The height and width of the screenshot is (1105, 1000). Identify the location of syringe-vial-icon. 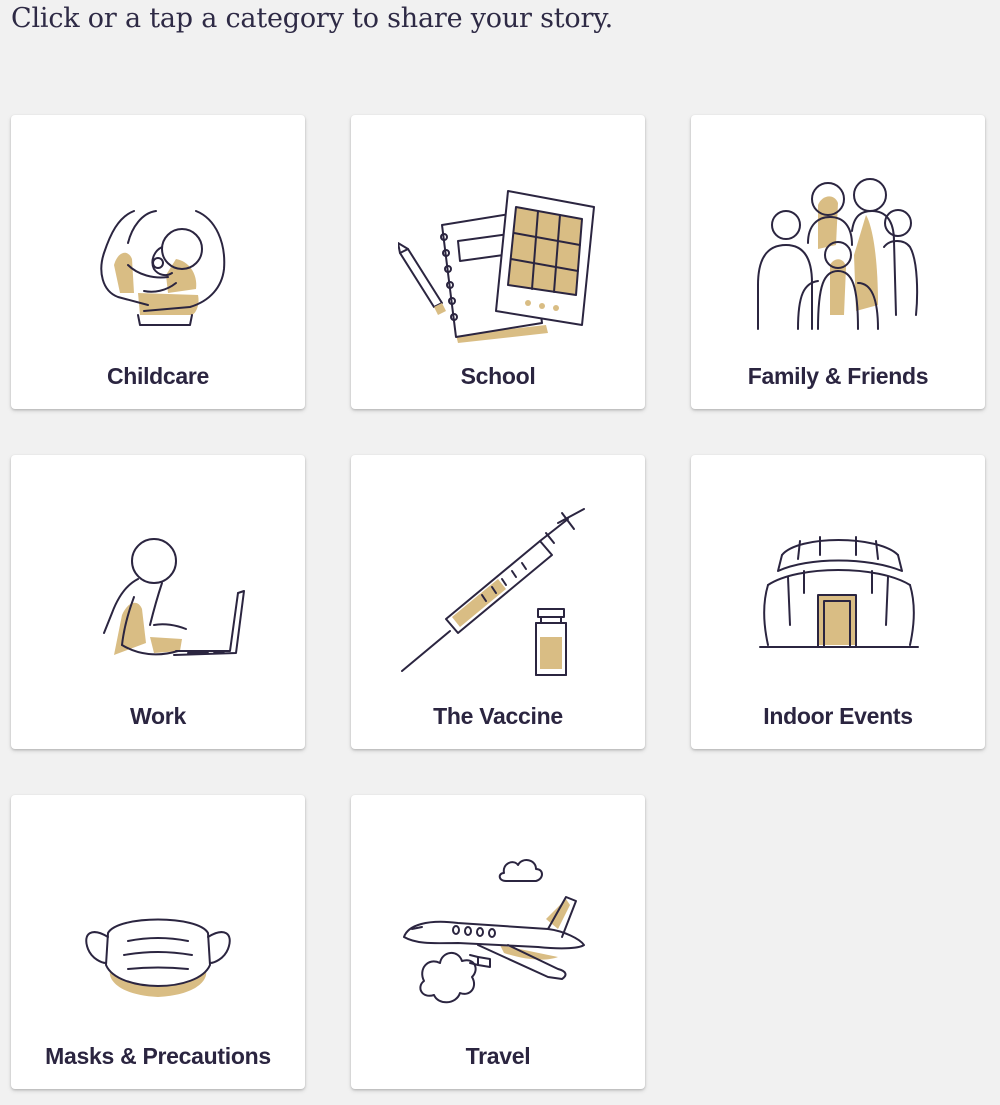
(493, 592).